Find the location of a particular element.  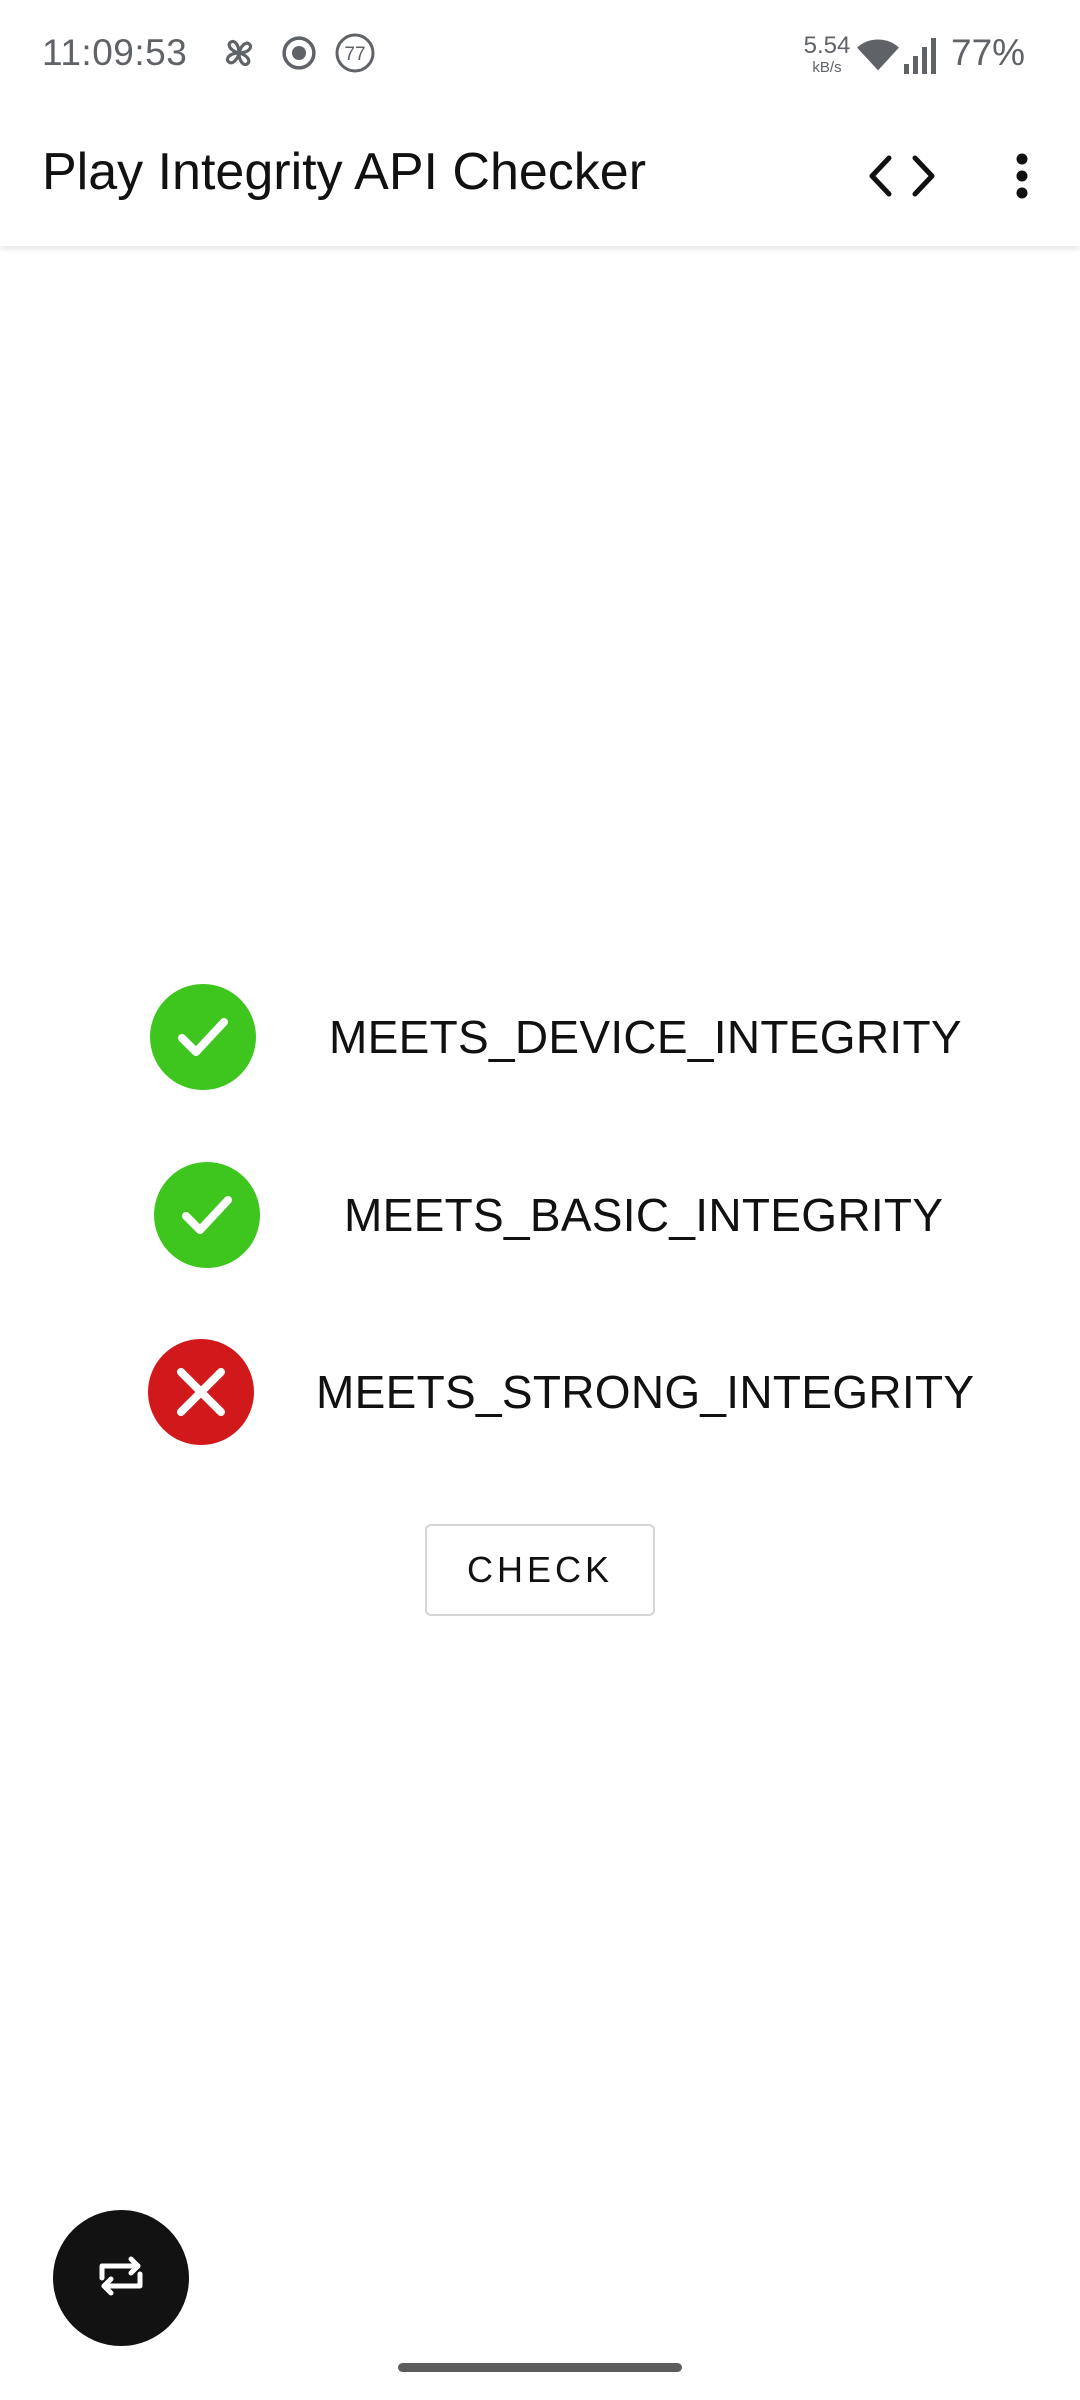

overflow-menu-button is located at coordinates (1022, 178).